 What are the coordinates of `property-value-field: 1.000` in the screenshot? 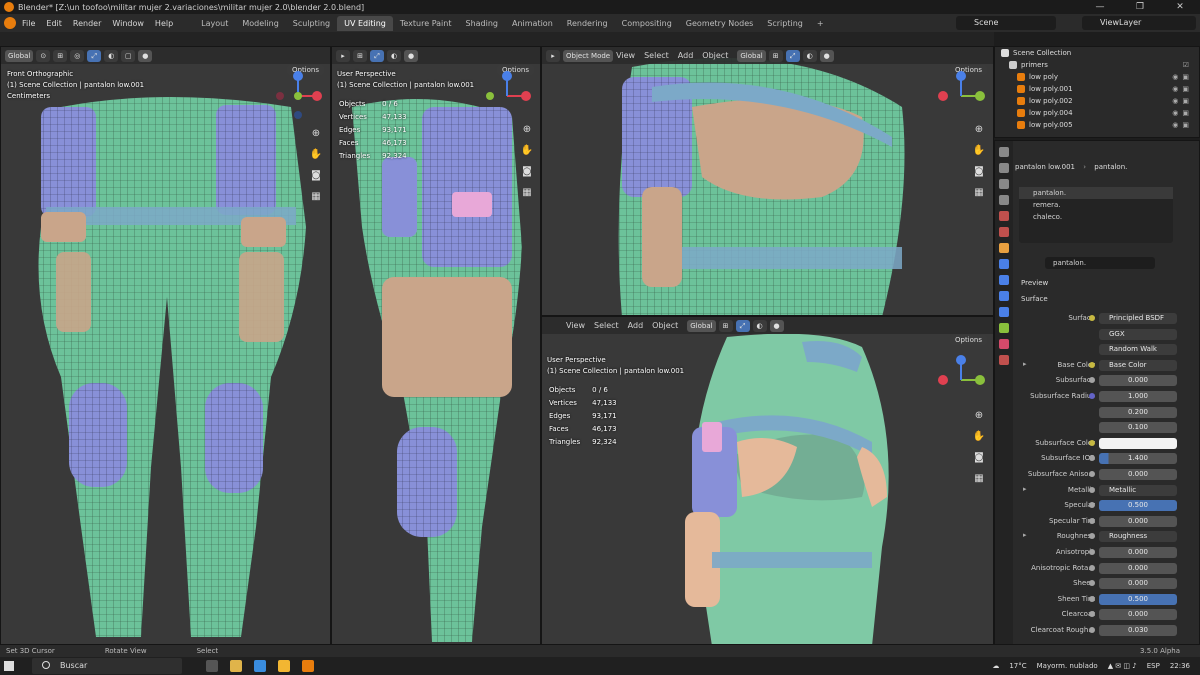 It's located at (1138, 396).